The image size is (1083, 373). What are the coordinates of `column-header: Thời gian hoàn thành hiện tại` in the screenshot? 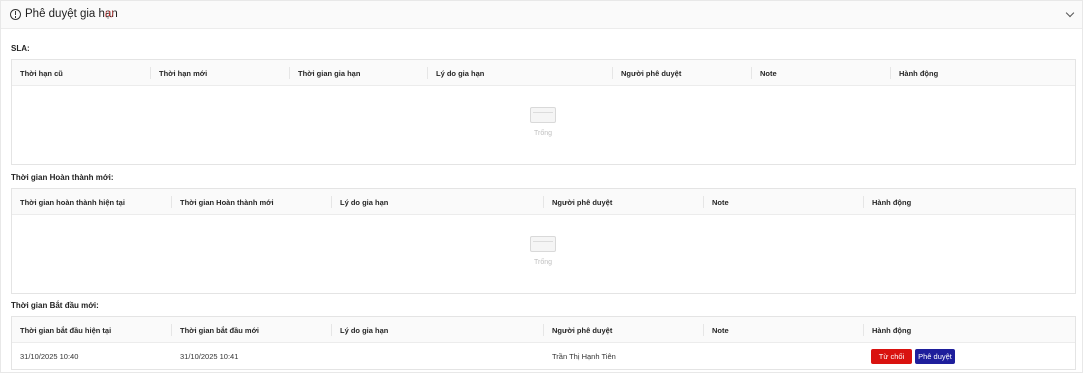 It's located at (72, 202).